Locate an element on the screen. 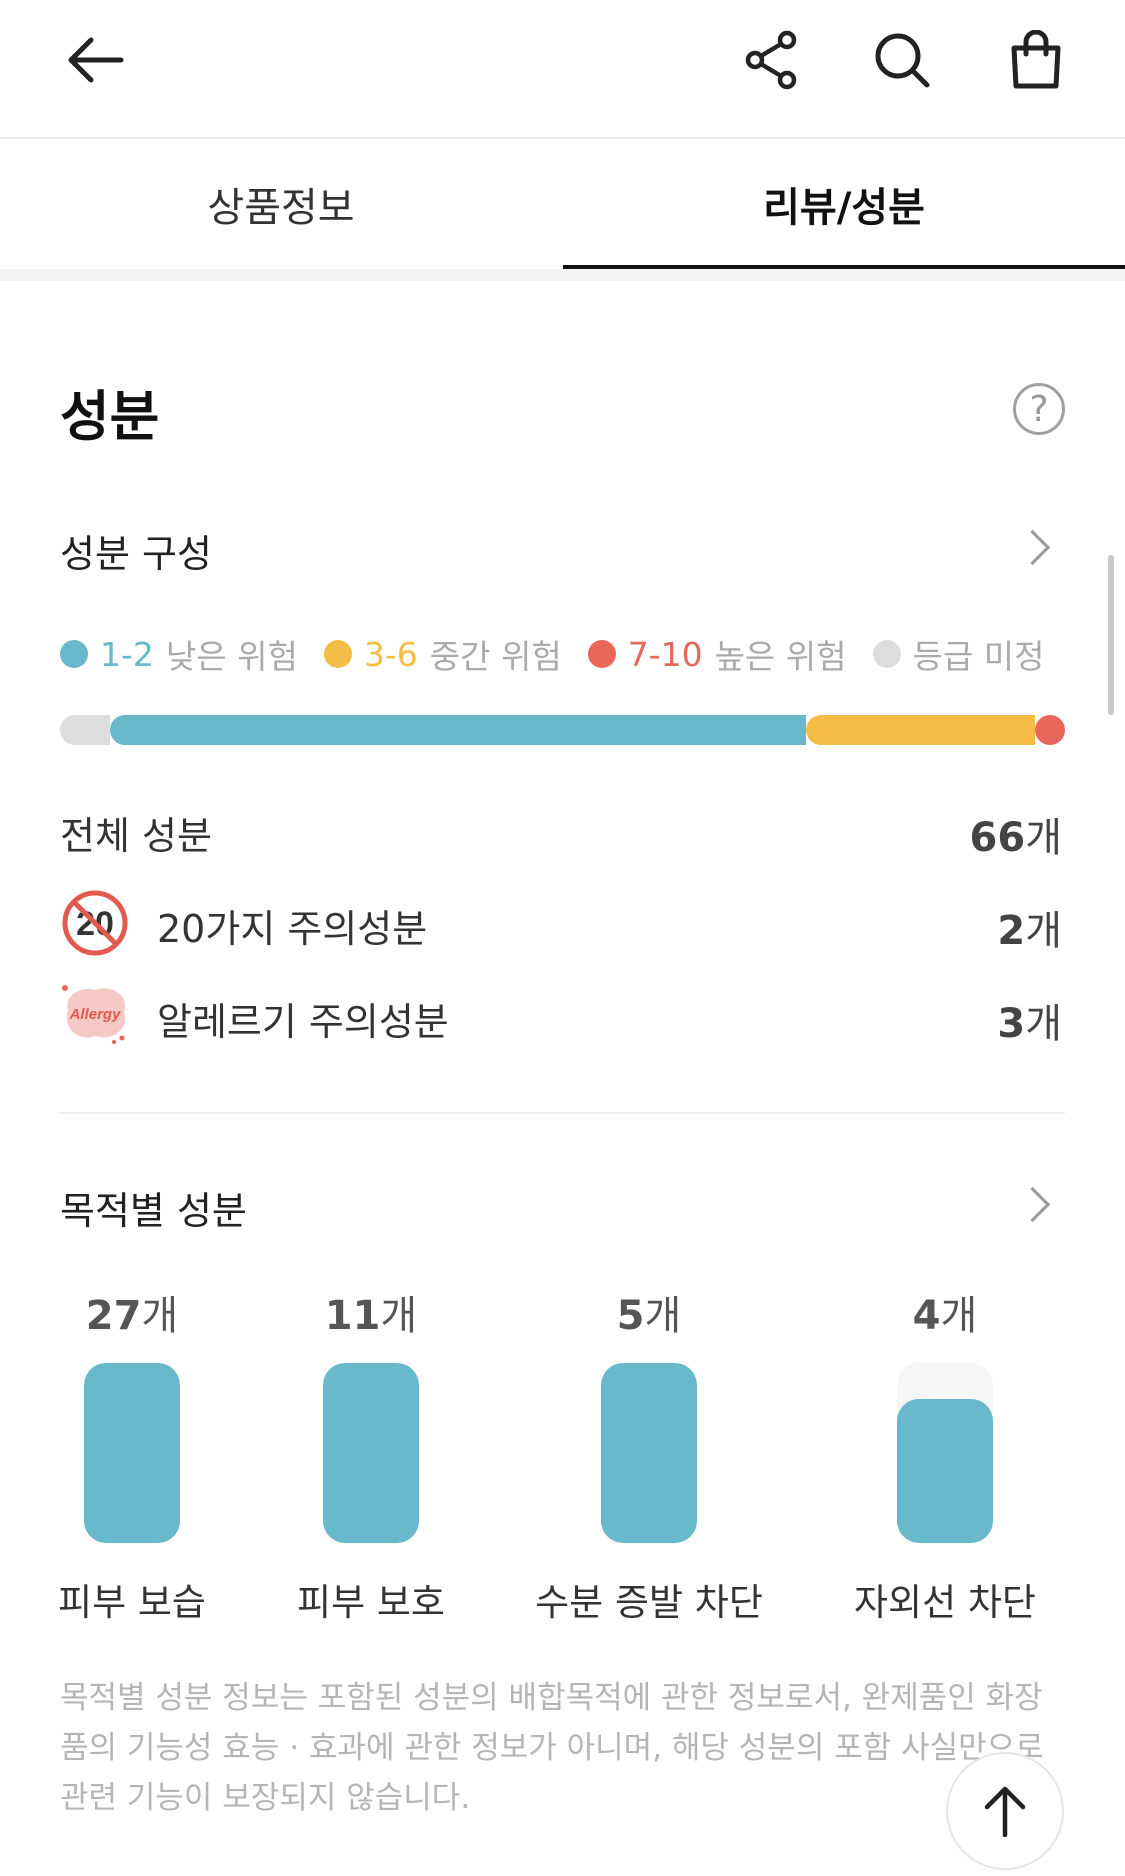 Image resolution: width=1125 pixels, height=1876 pixels. allergy-badge-text: Allergy is located at coordinates (95, 1014).